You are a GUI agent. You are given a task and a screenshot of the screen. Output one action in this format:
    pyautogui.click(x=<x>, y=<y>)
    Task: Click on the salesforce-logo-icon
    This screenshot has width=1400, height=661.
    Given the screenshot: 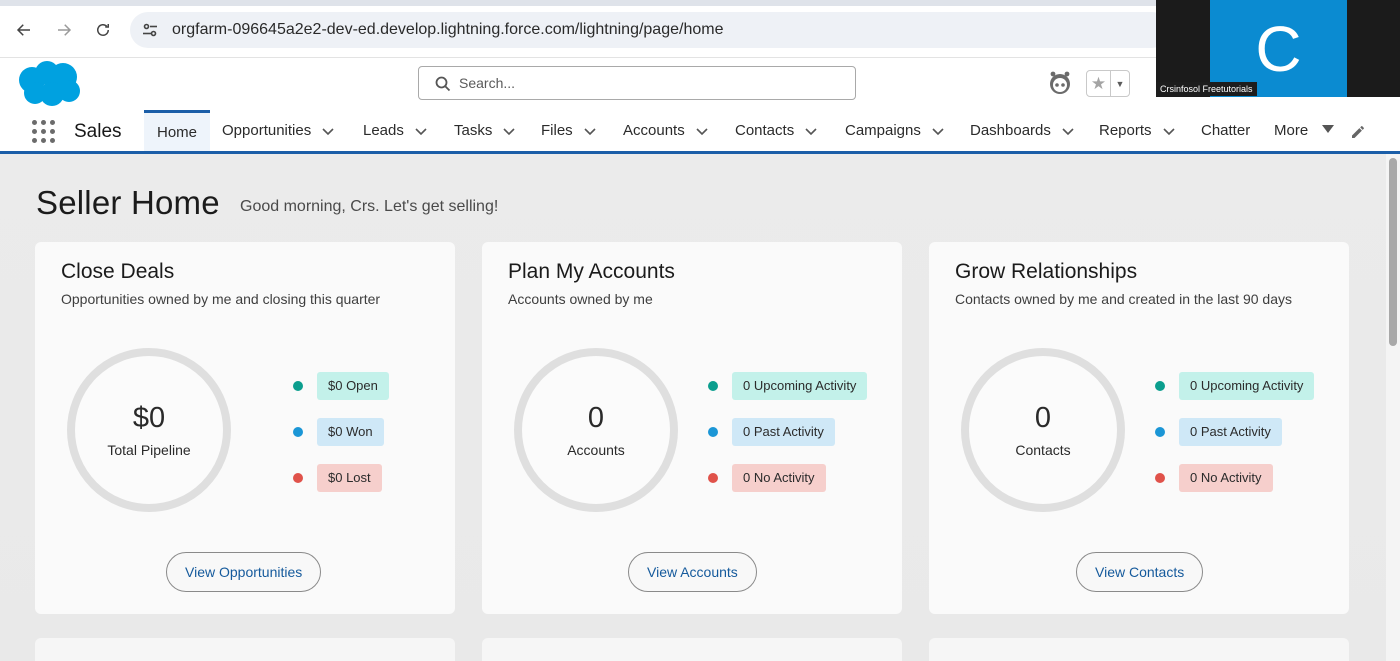 What is the action you would take?
    pyautogui.click(x=49, y=84)
    